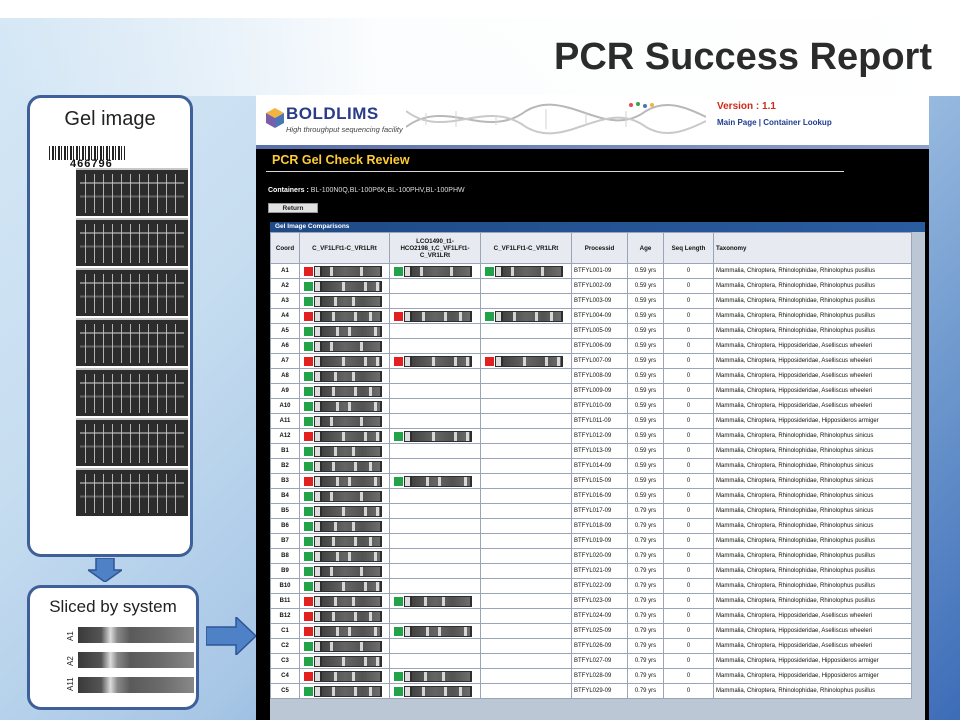 This screenshot has height=720, width=960. Describe the element at coordinates (285, 496) in the screenshot. I see `coord-cell: B4` at that location.